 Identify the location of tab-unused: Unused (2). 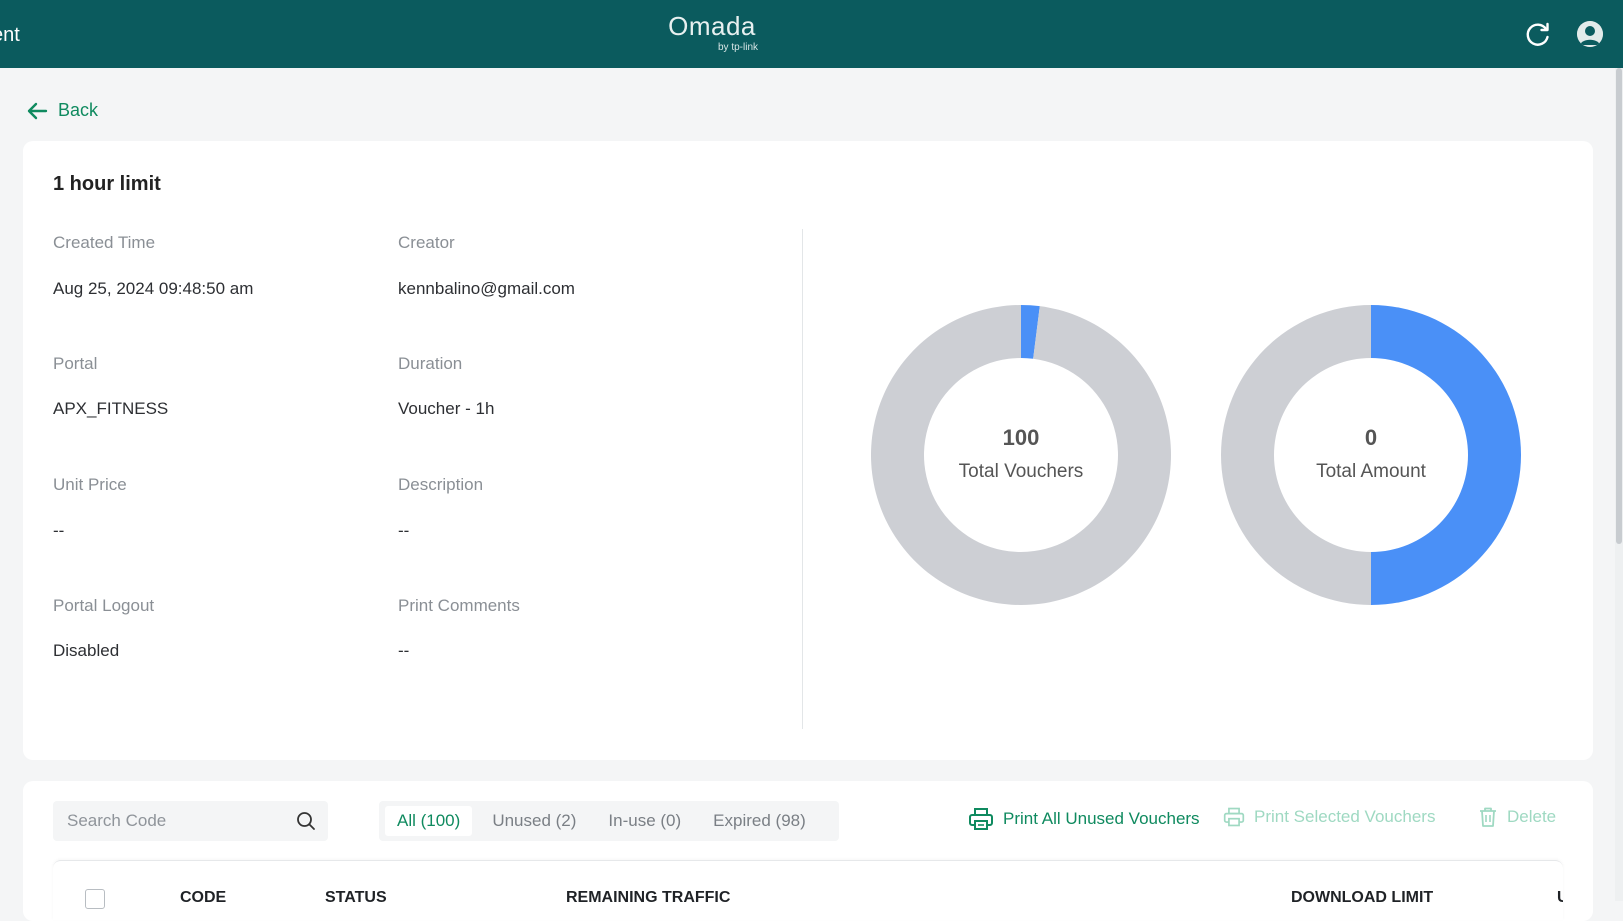
(534, 821).